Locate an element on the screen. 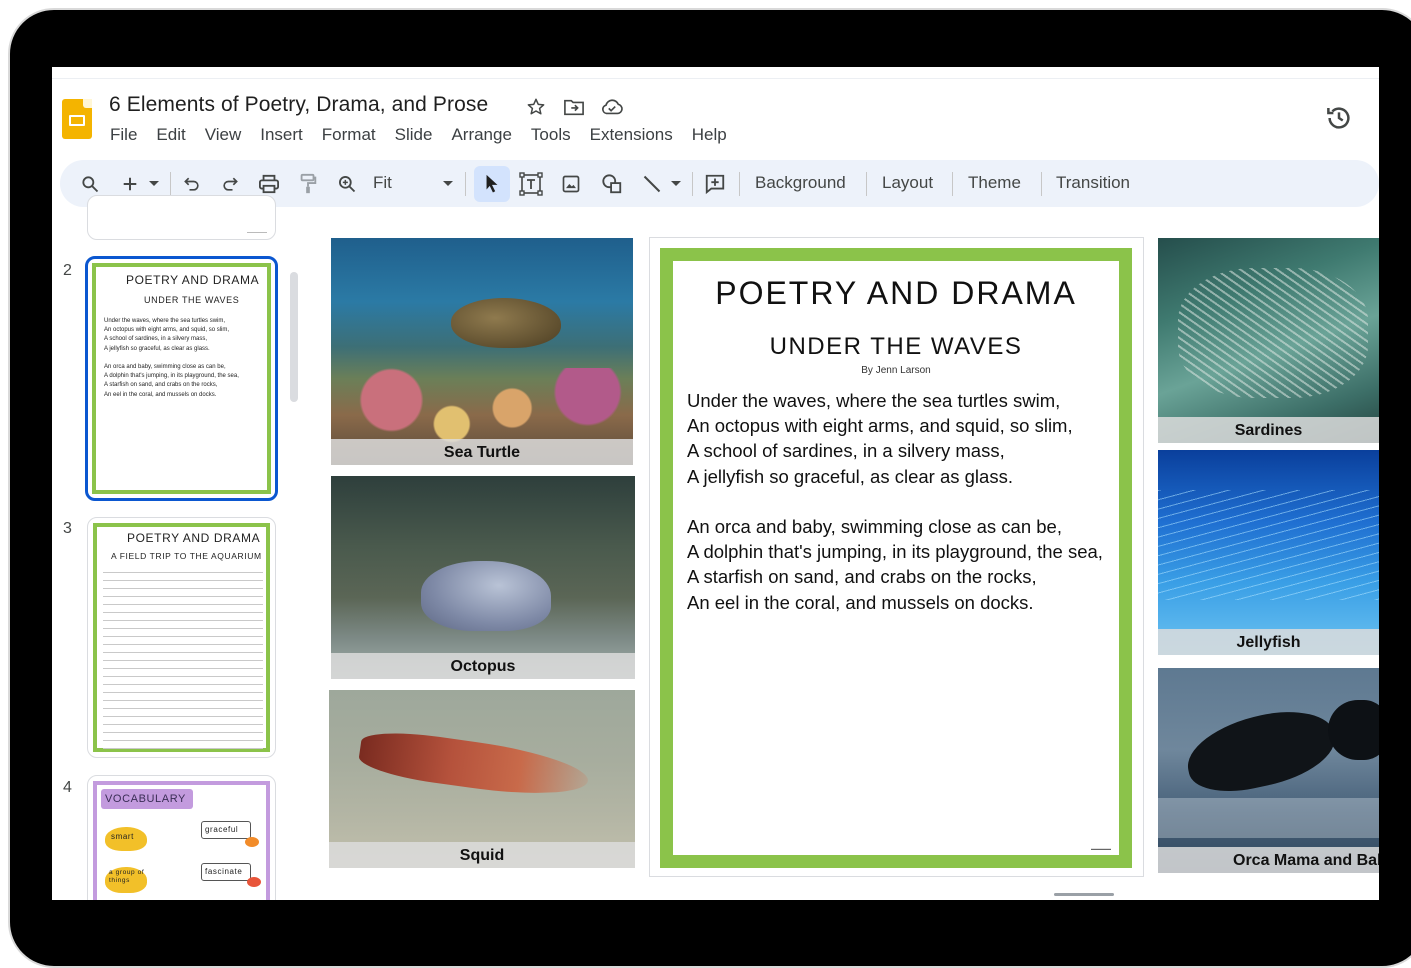  squid-photo: Squid is located at coordinates (482, 779).